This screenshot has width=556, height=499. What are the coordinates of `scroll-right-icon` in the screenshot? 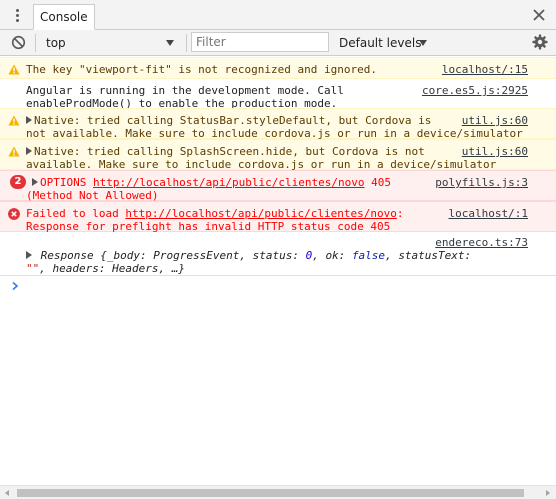 It's located at (548, 493).